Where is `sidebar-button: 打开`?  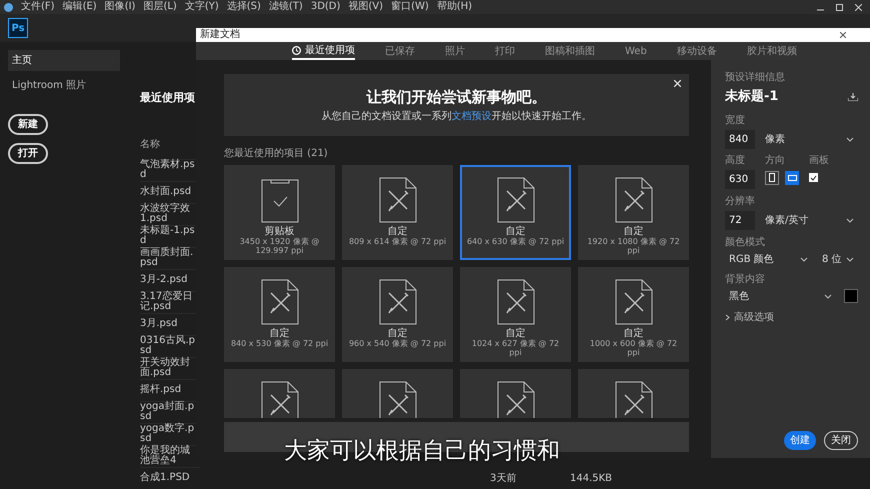
sidebar-button: 打开 is located at coordinates (28, 153).